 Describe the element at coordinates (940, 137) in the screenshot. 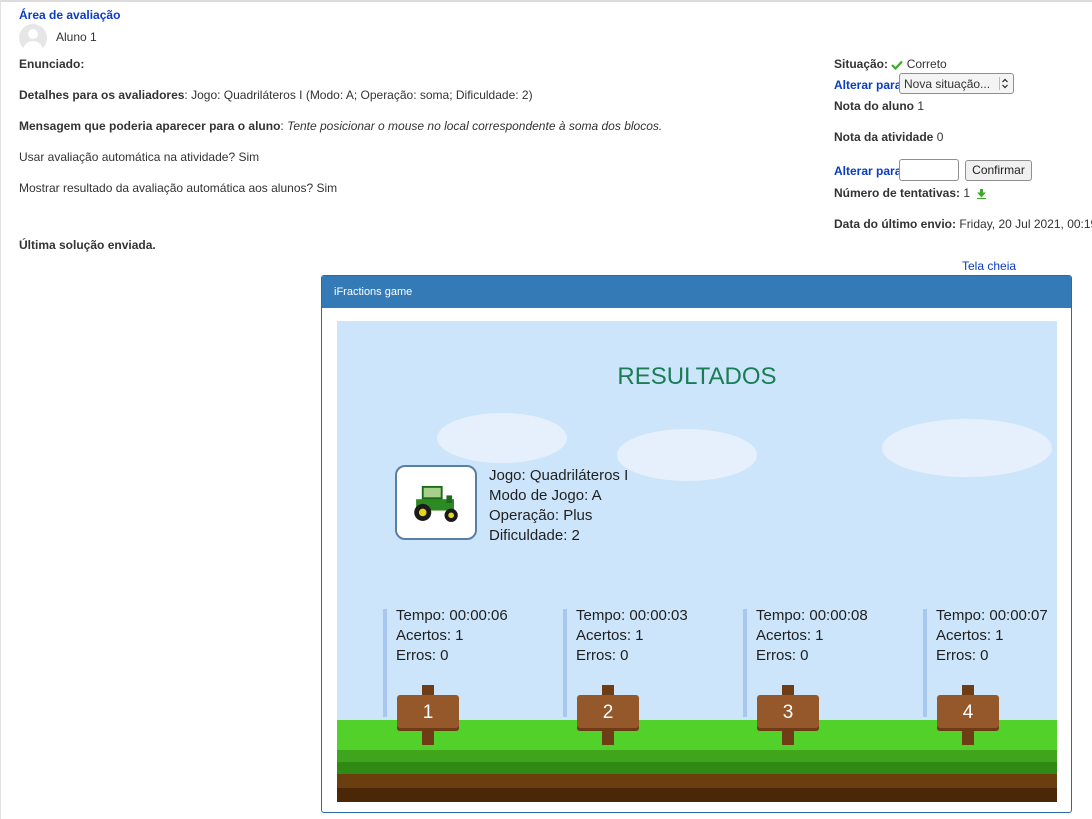

I see `activity-grade-value: 0` at that location.